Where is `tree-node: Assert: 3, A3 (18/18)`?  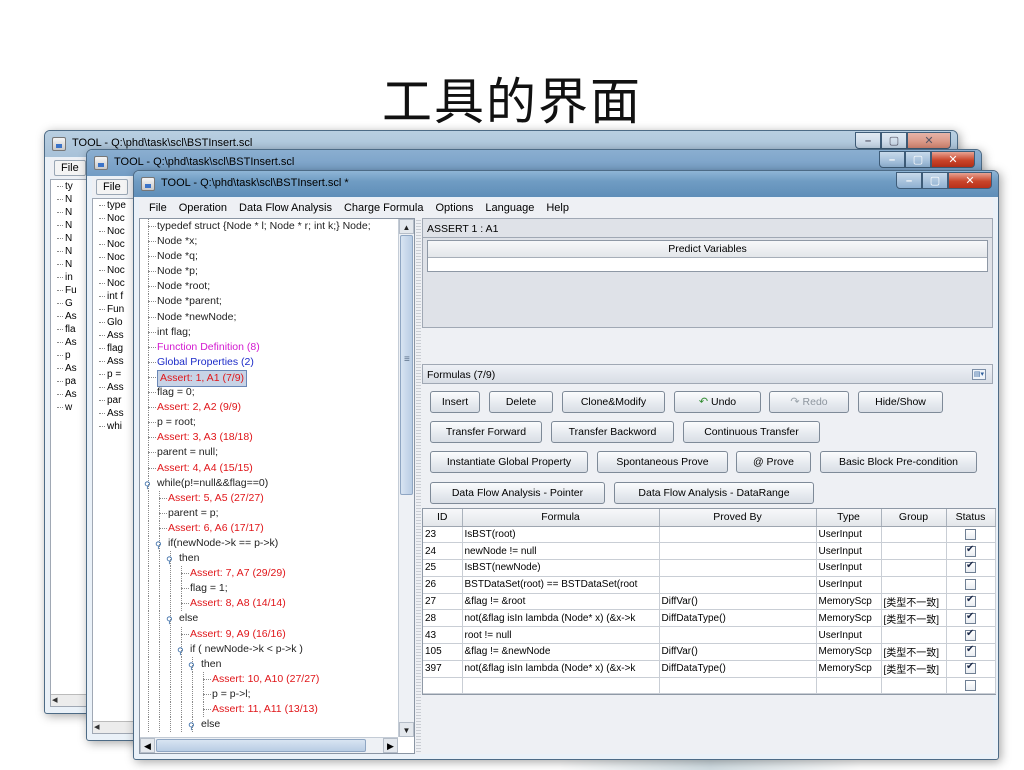 tree-node: Assert: 3, A3 (18/18) is located at coordinates (269, 438).